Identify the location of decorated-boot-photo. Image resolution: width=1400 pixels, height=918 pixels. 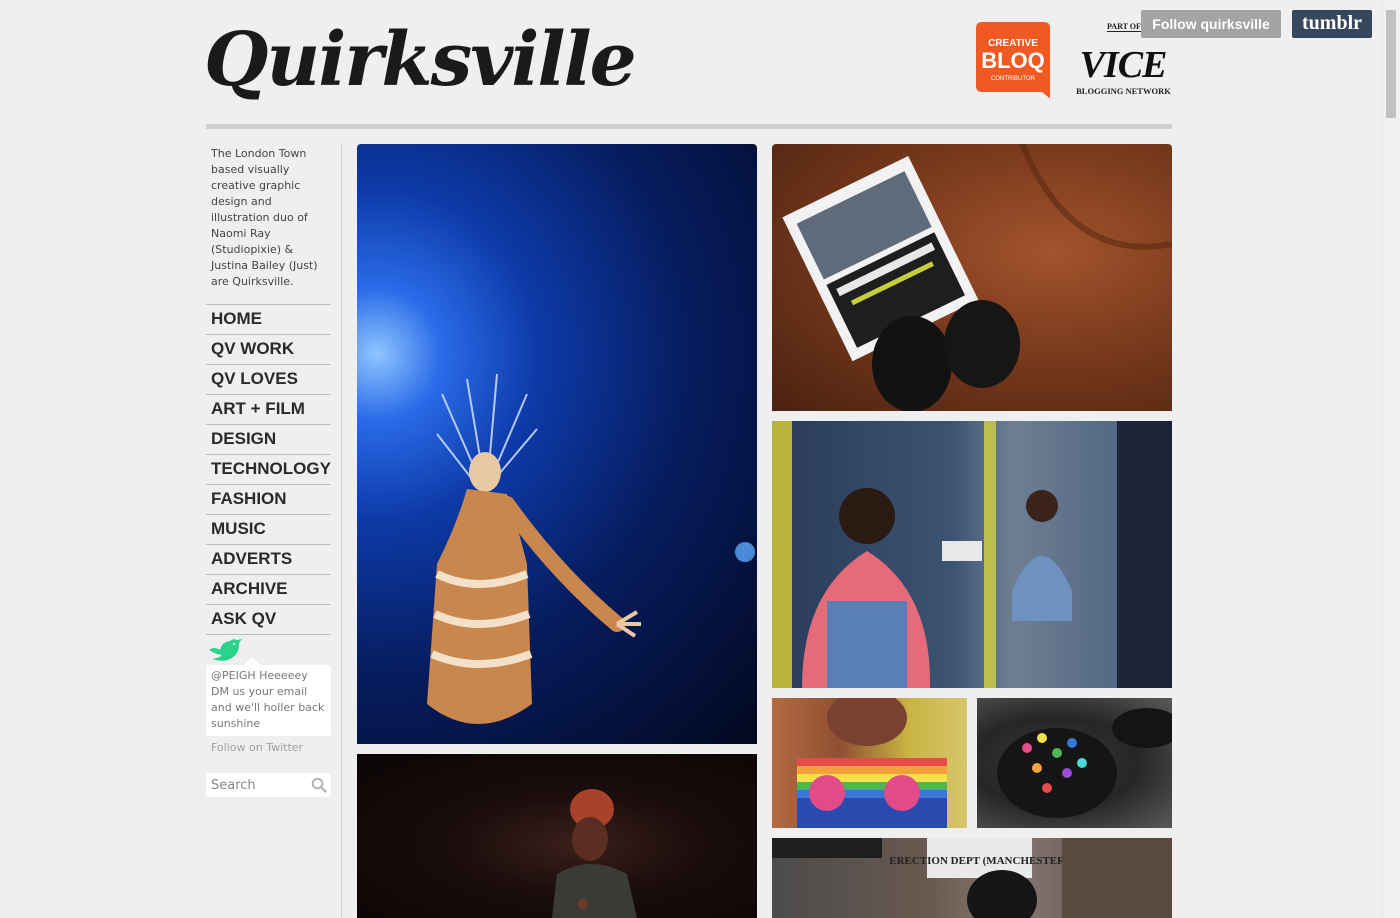
(1074, 763).